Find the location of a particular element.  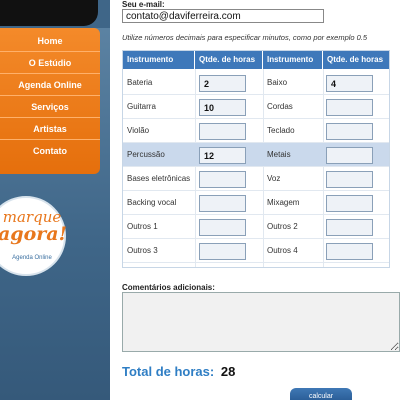

header-hours-1: Qtde. de horas is located at coordinates (229, 60).